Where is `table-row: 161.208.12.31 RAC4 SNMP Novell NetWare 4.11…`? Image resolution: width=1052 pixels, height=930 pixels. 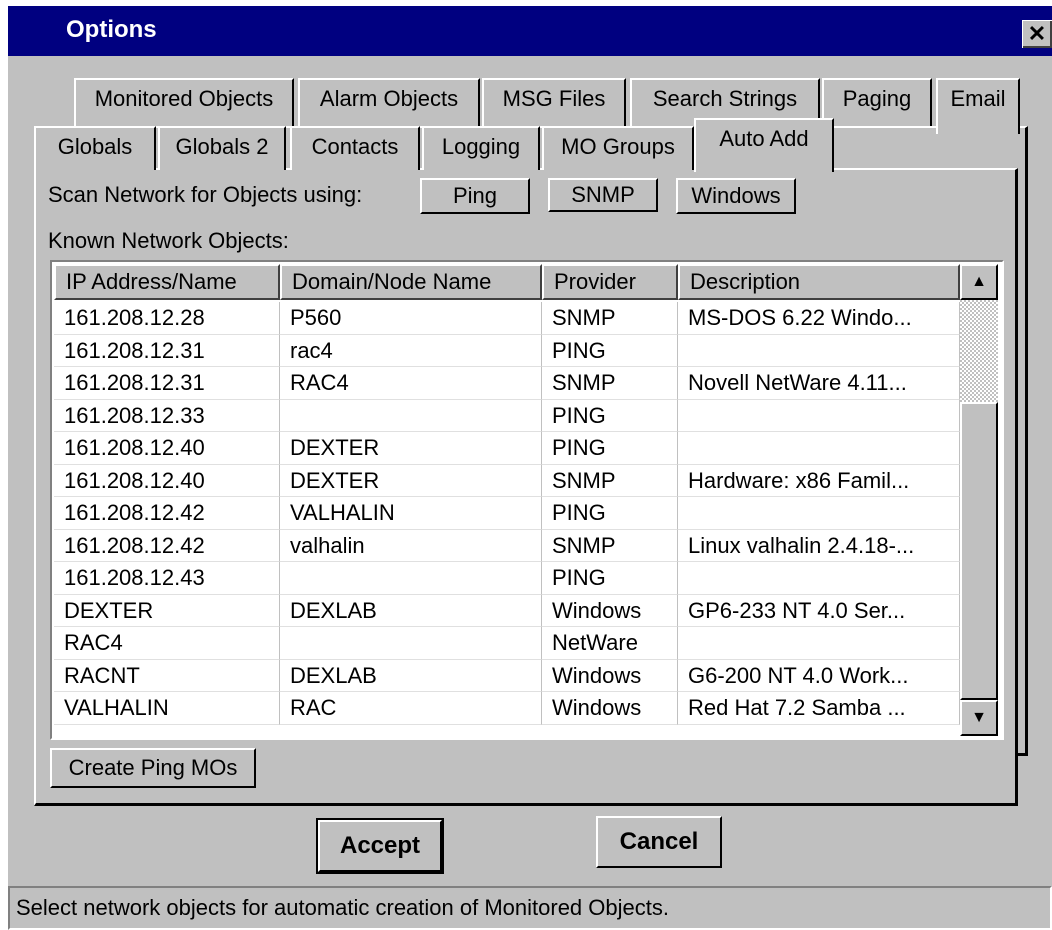 table-row: 161.208.12.31 RAC4 SNMP Novell NetWare 4.11… is located at coordinates (507, 383).